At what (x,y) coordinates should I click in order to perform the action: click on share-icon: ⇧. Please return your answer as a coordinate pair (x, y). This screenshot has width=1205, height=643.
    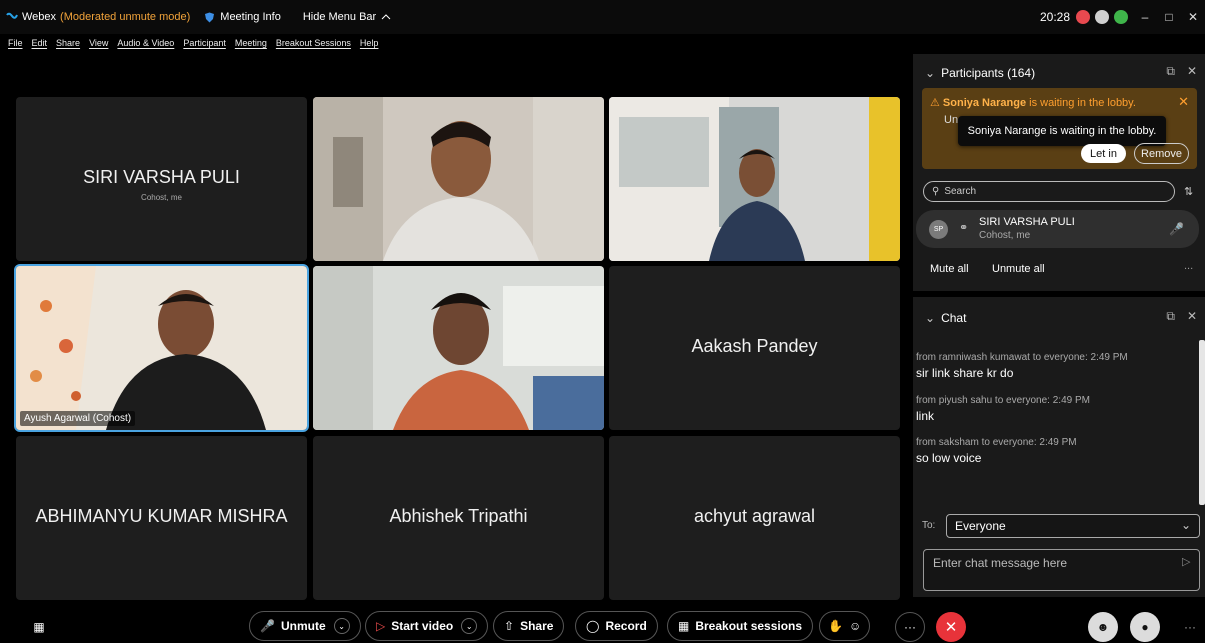
    Looking at the image, I should click on (509, 626).